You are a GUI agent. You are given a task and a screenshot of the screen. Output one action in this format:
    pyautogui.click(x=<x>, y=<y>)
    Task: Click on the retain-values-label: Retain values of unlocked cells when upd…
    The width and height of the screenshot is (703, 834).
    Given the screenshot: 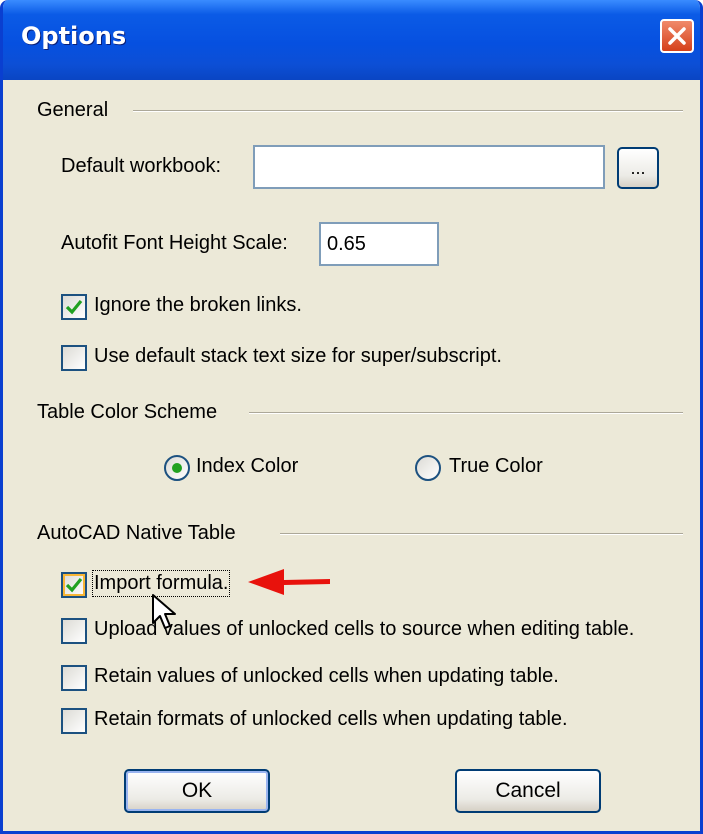 What is the action you would take?
    pyautogui.click(x=326, y=676)
    